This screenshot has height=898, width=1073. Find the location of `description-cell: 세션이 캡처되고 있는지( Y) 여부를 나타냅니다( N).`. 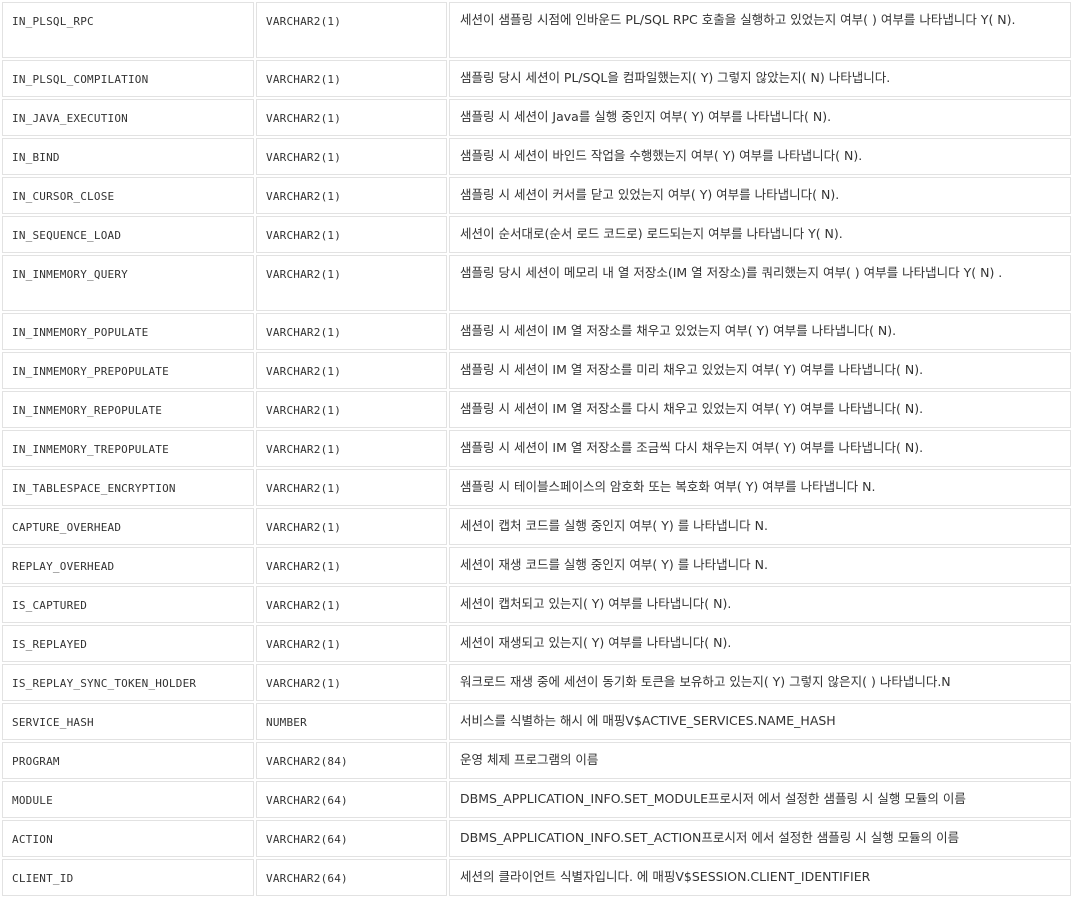

description-cell: 세션이 캡처되고 있는지( Y) 여부를 나타냅니다( N). is located at coordinates (760, 604).